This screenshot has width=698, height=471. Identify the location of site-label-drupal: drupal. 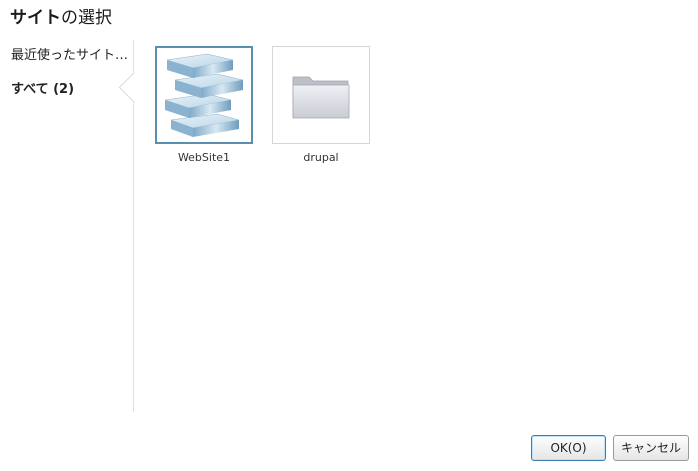
(321, 157).